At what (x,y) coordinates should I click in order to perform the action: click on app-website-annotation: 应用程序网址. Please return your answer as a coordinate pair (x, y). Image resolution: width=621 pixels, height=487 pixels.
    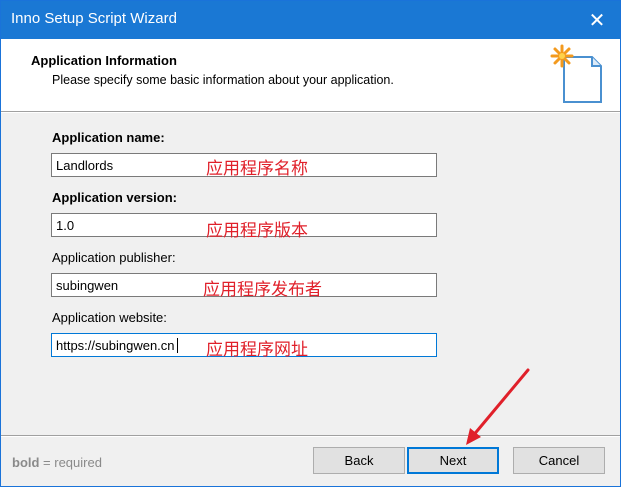
    Looking at the image, I should click on (257, 350).